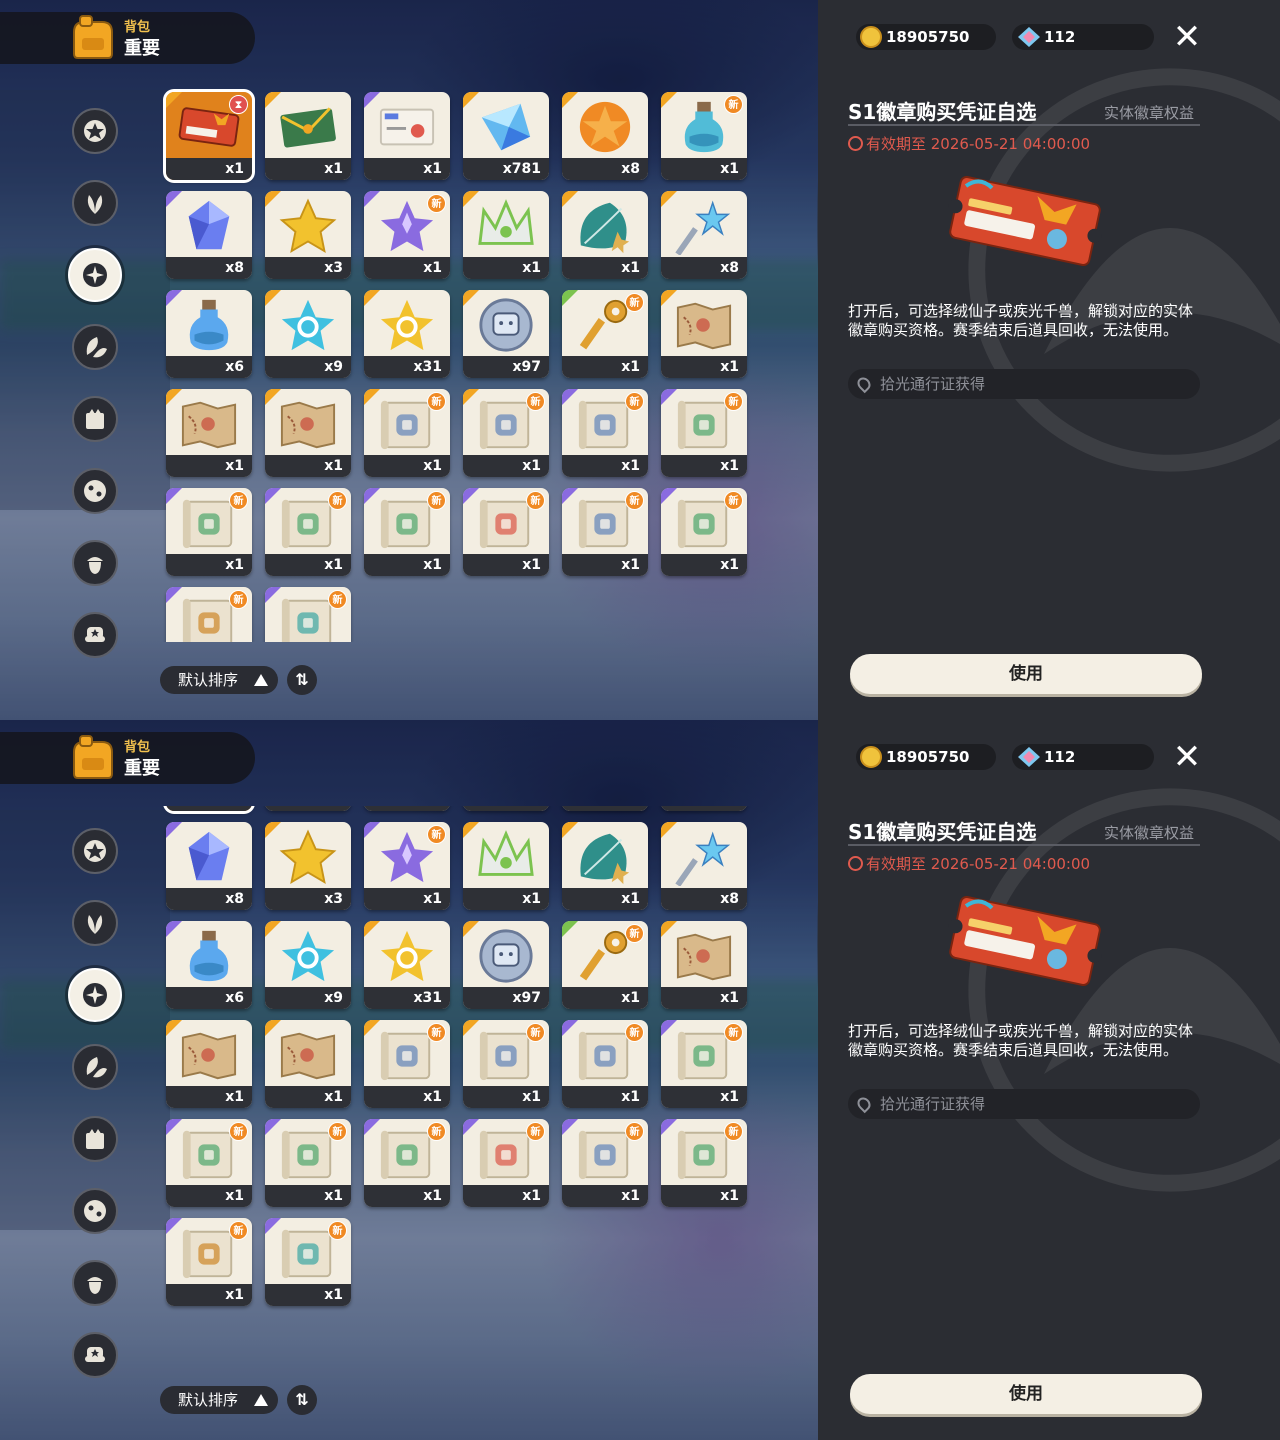 The height and width of the screenshot is (1440, 1280). What do you see at coordinates (1024, 845) in the screenshot?
I see `title-divider` at bounding box center [1024, 845].